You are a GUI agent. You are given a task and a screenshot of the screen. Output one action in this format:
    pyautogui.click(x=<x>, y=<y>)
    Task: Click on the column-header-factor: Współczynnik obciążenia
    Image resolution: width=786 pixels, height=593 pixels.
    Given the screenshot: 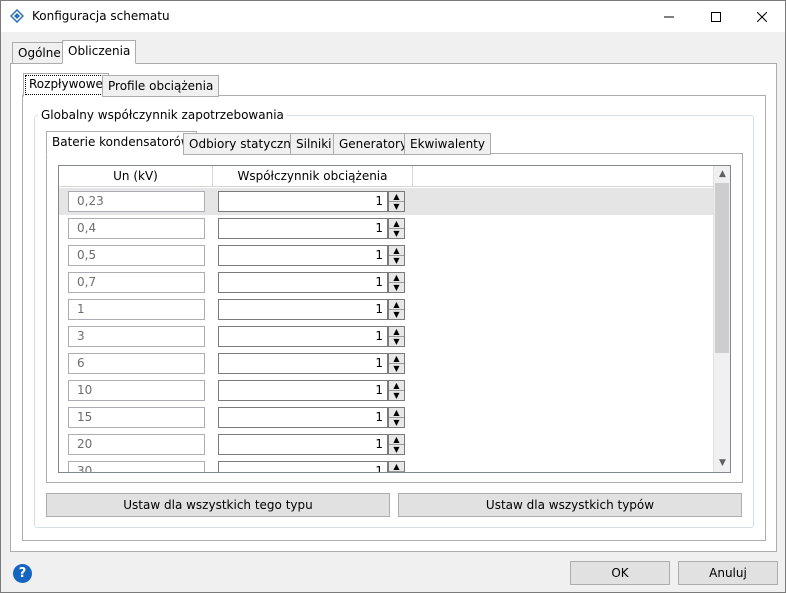 What is the action you would take?
    pyautogui.click(x=313, y=176)
    